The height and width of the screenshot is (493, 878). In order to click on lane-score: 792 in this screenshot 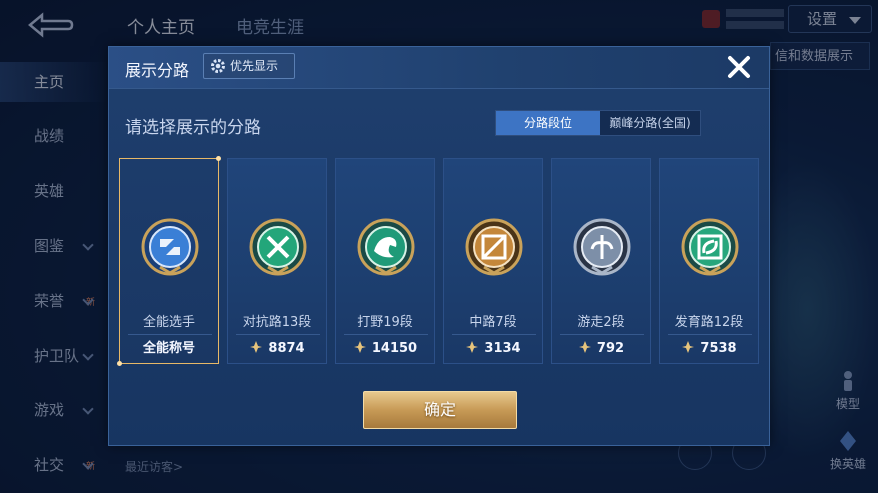, I will do `click(610, 348)`.